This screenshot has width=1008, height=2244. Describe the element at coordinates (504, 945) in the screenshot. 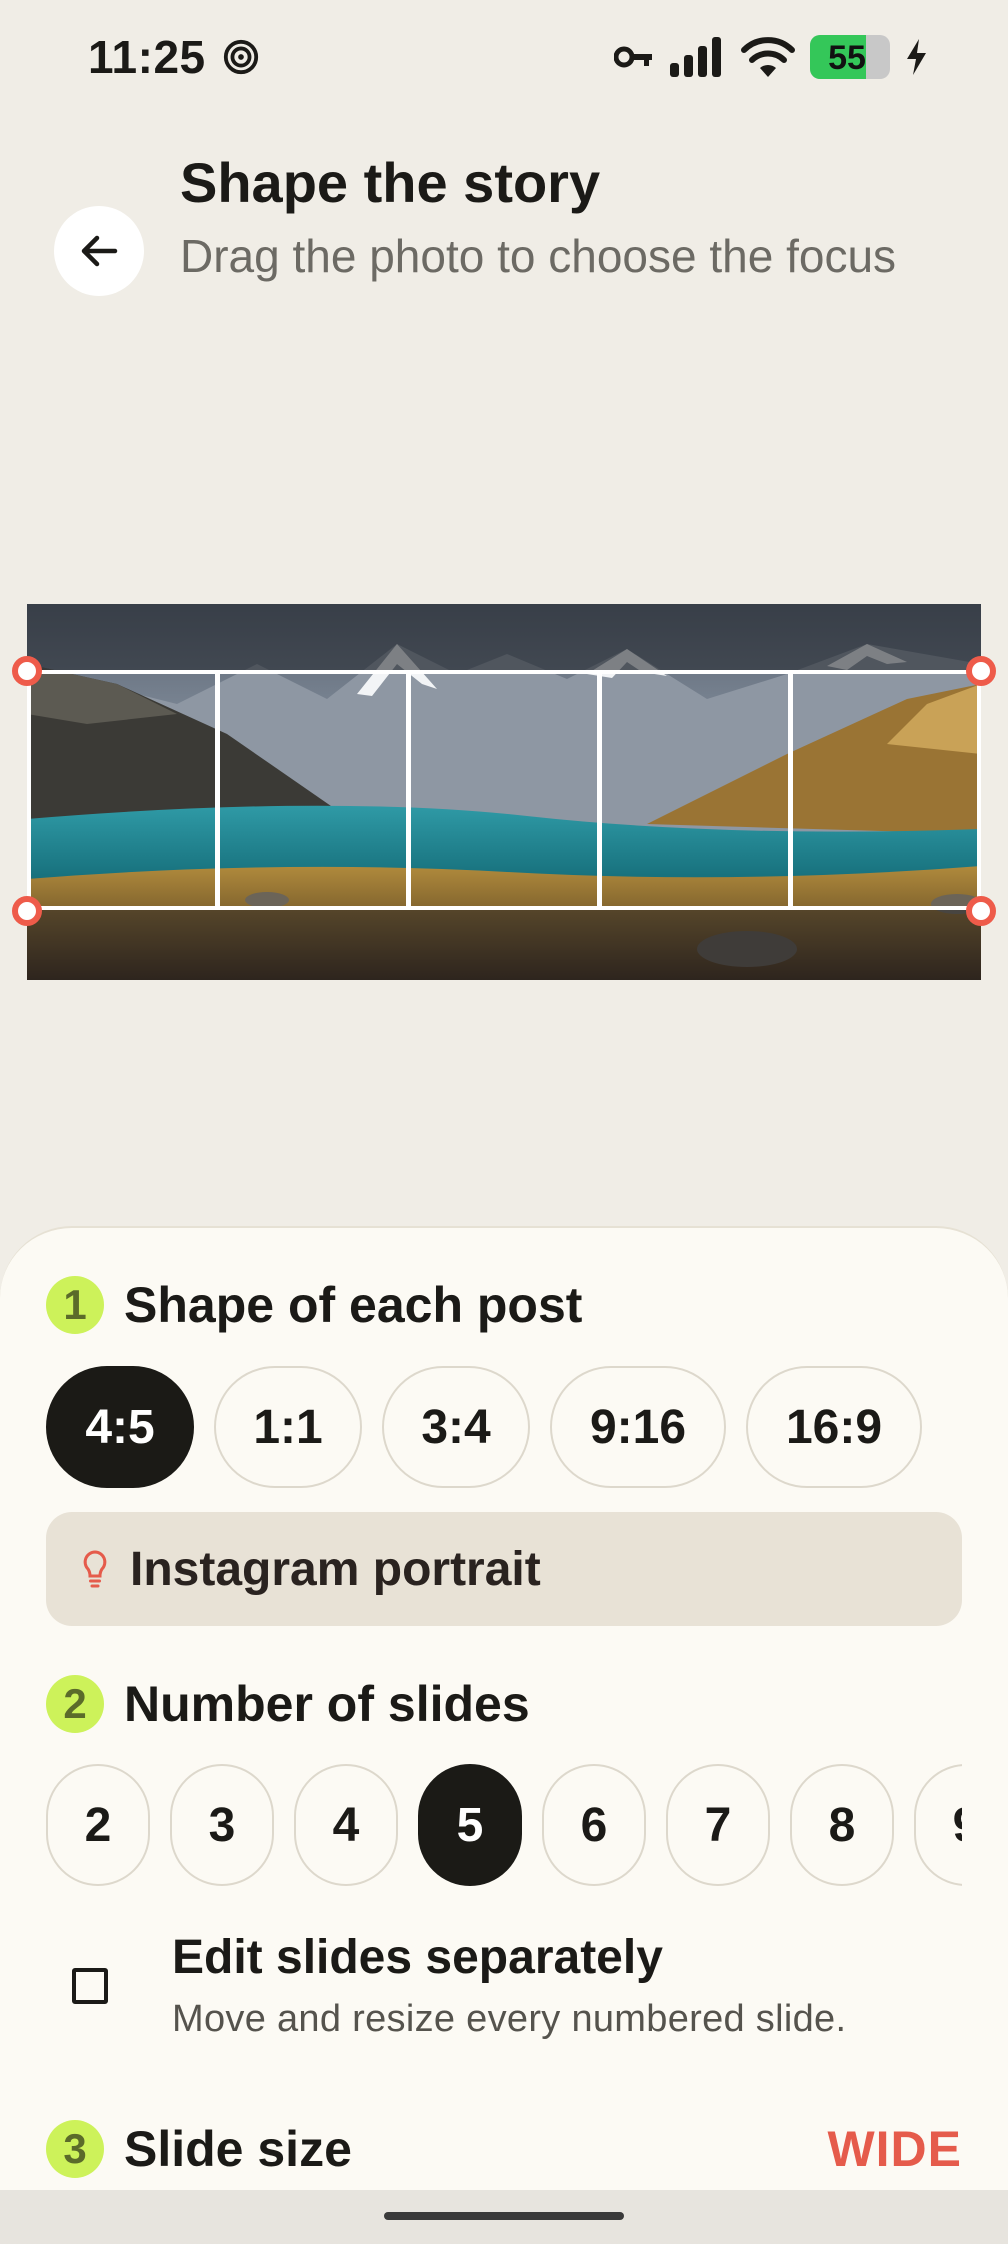

I see `crop-mask-bottom` at that location.